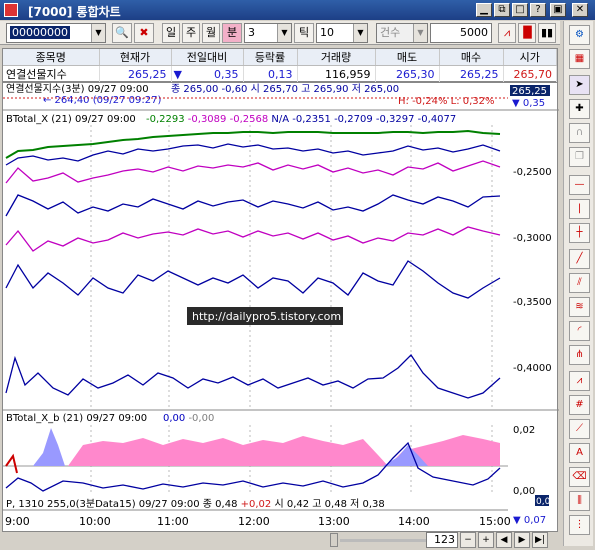 The width and height of the screenshot is (595, 550). What do you see at coordinates (177, 74) in the screenshot?
I see `down-arrow-icon: ▼` at bounding box center [177, 74].